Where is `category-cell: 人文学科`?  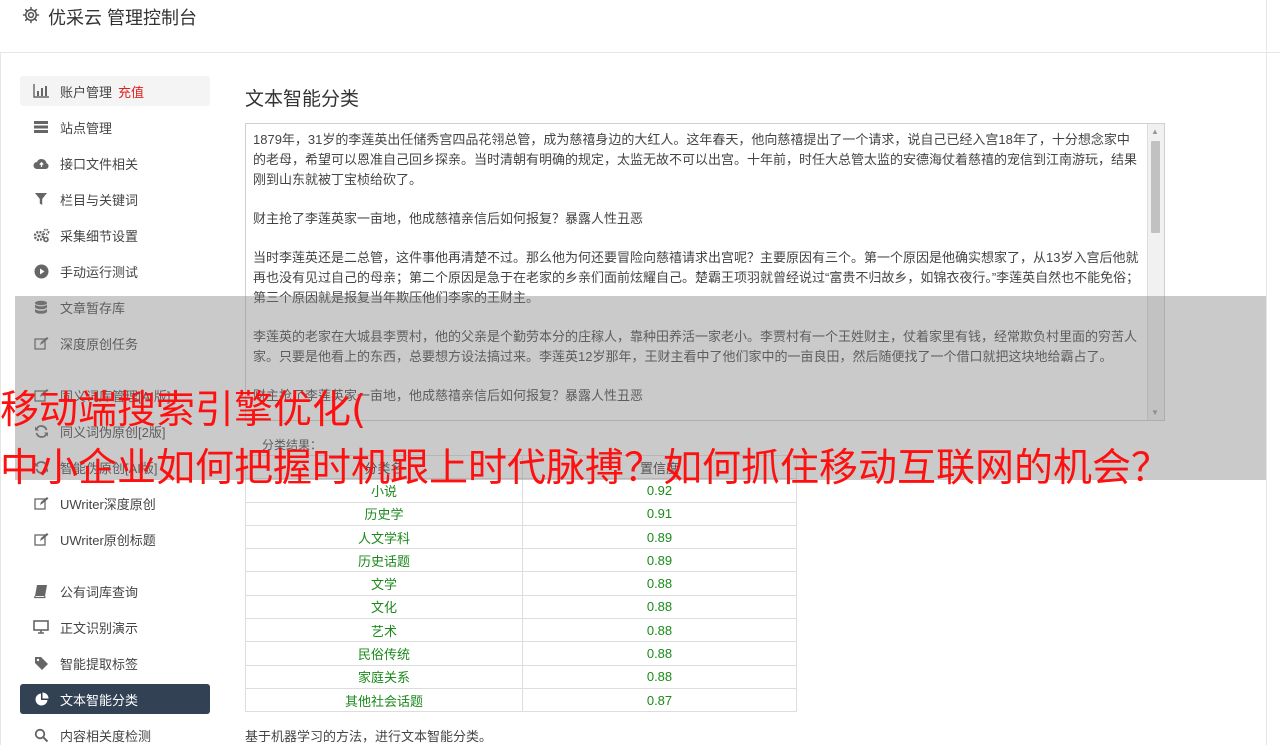 category-cell: 人文学科 is located at coordinates (384, 537).